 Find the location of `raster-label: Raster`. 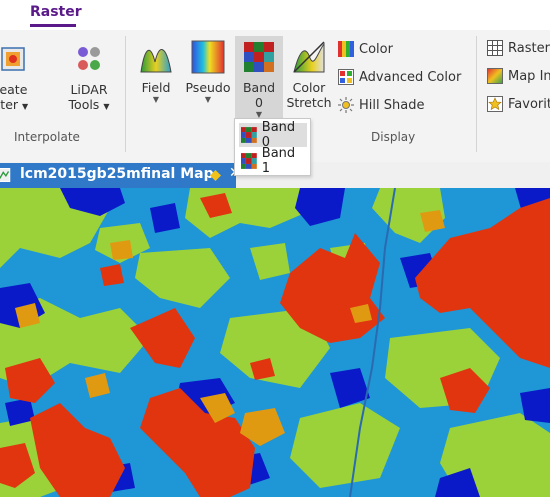

raster-label: Raster is located at coordinates (529, 48).